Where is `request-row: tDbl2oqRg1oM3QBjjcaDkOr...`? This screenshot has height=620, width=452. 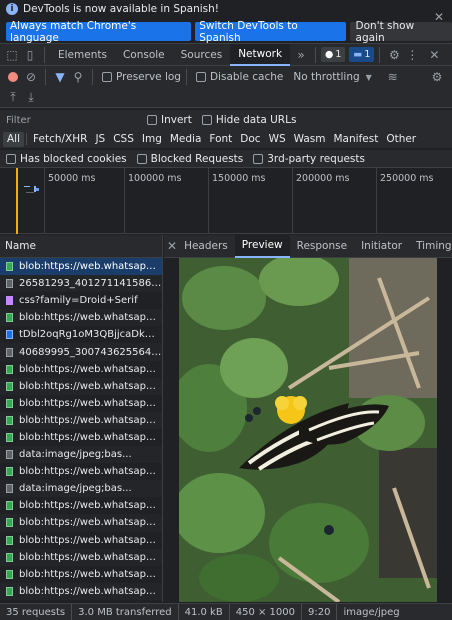 request-row: tDbl2oqRg1oM3QBjjcaDkOr... is located at coordinates (81, 334).